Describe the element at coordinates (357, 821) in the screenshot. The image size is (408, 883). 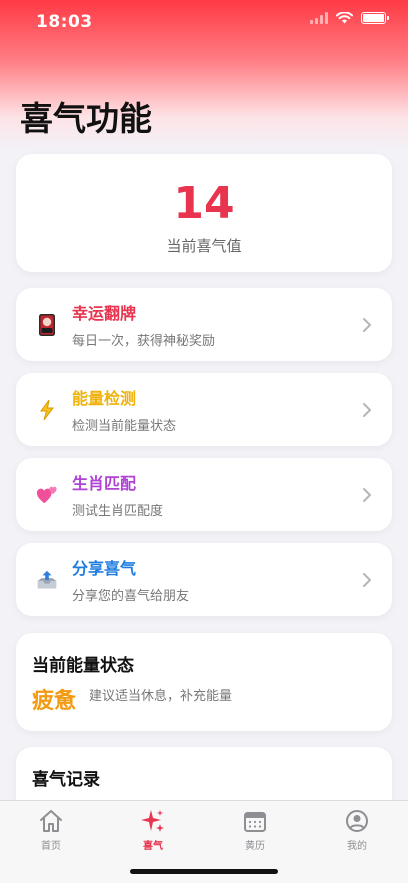
I see `profile-icon` at that location.